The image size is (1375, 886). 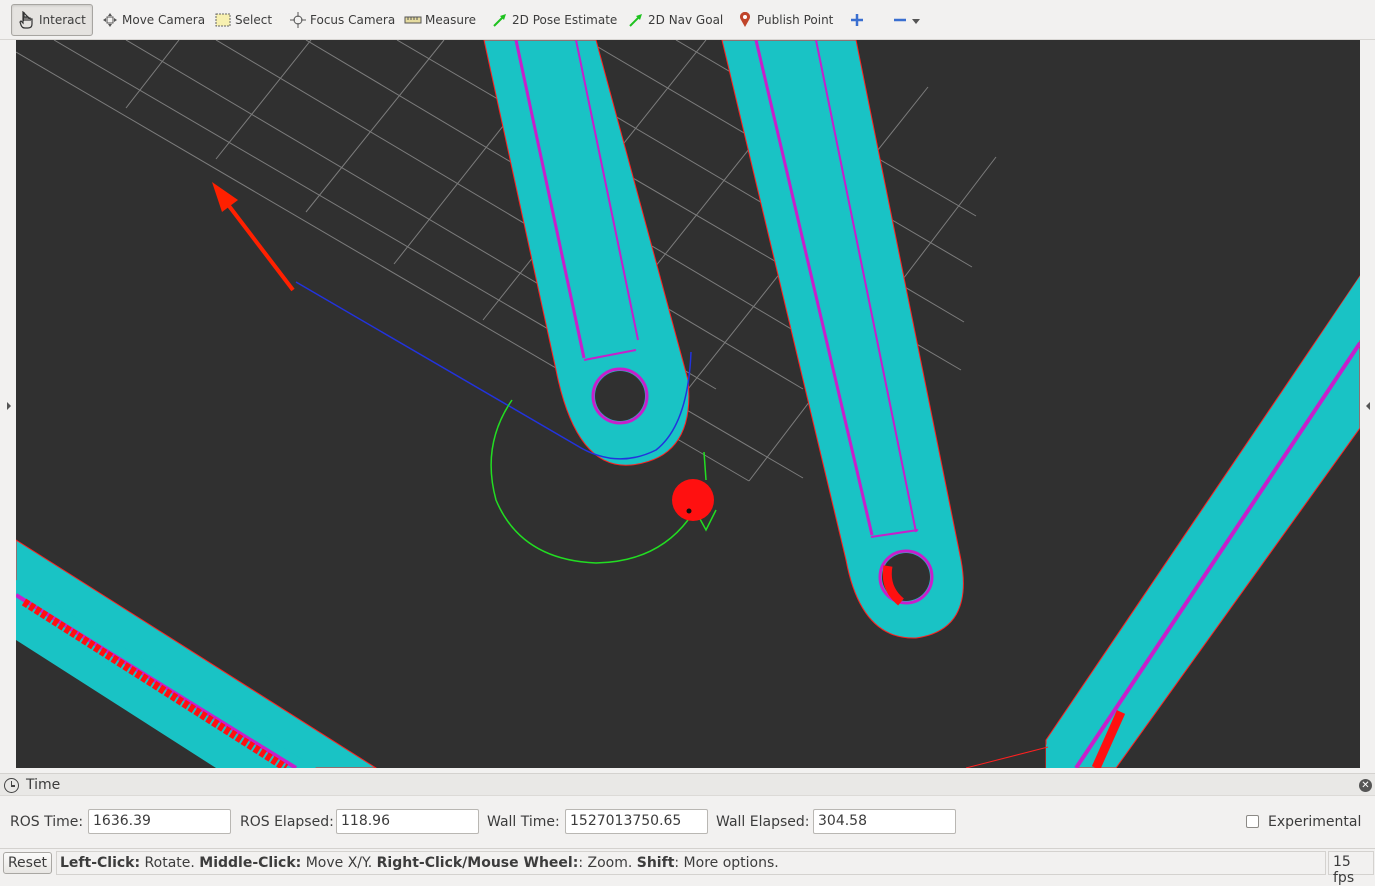 I want to click on hint-right-click-text: : Zoom., so click(x=607, y=863).